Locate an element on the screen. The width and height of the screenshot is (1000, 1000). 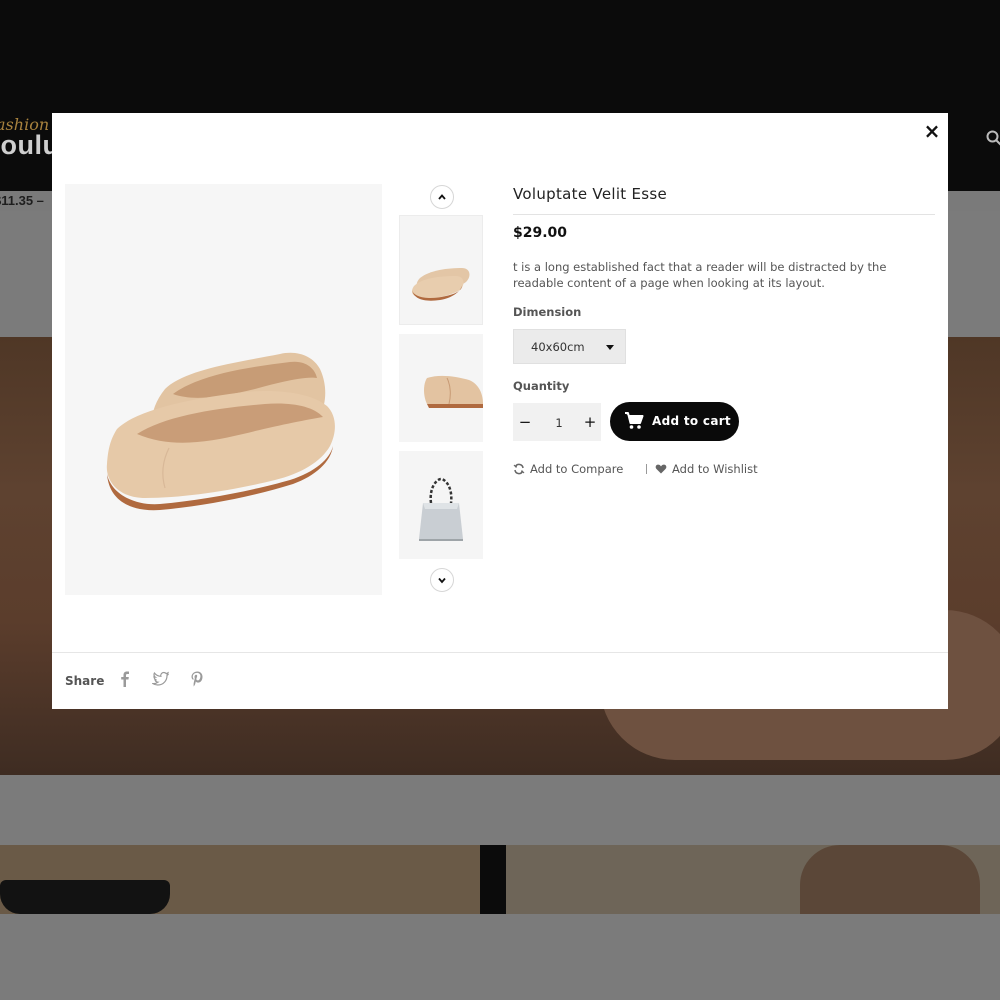
dimension-select: 40x60cm is located at coordinates (569, 346).